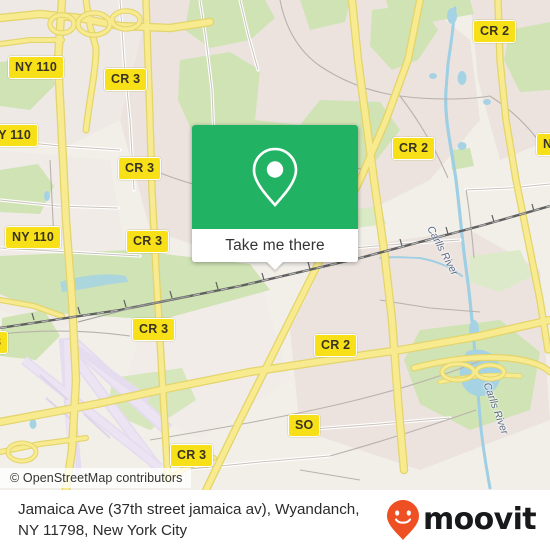 The image size is (550, 550). I want to click on popup-footer: Take me there, so click(275, 249).